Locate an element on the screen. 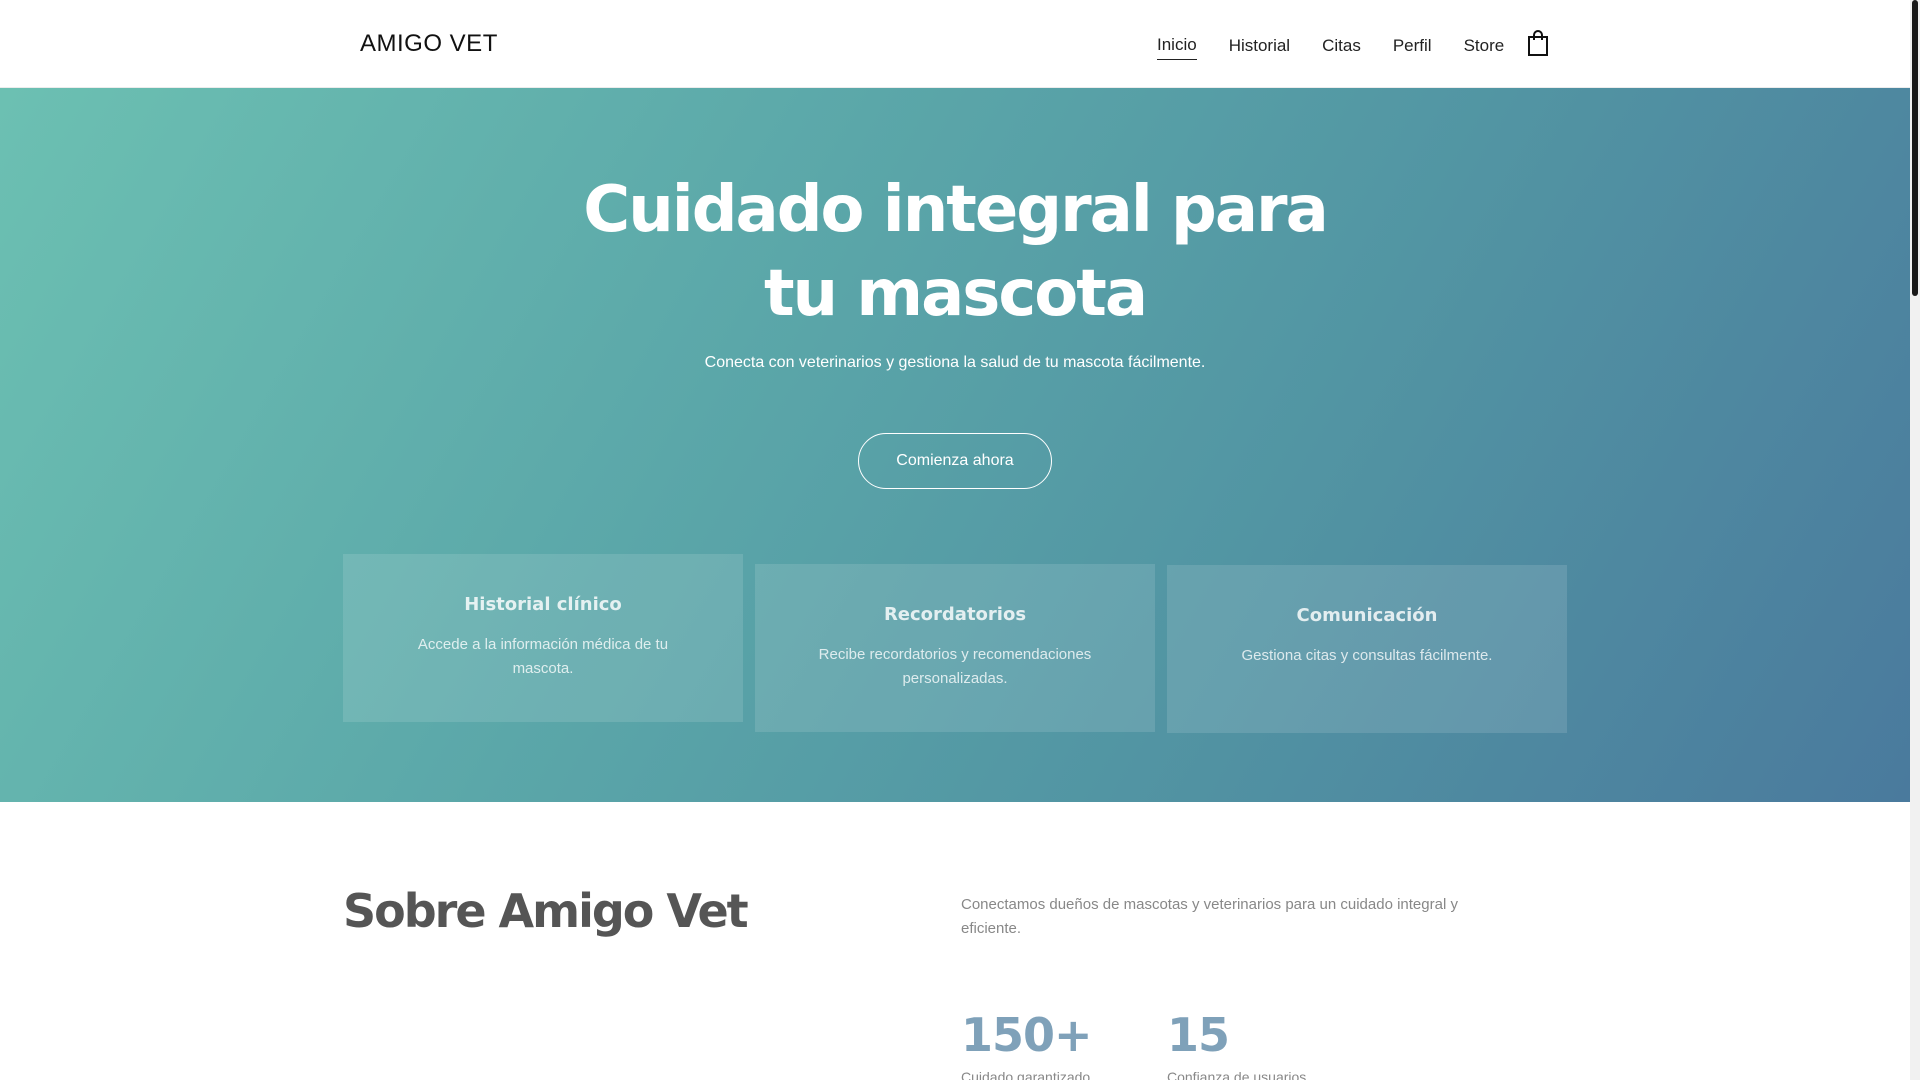 This screenshot has width=1920, height=1080. stat-label: Cuidado garantizado is located at coordinates (1026, 1074).